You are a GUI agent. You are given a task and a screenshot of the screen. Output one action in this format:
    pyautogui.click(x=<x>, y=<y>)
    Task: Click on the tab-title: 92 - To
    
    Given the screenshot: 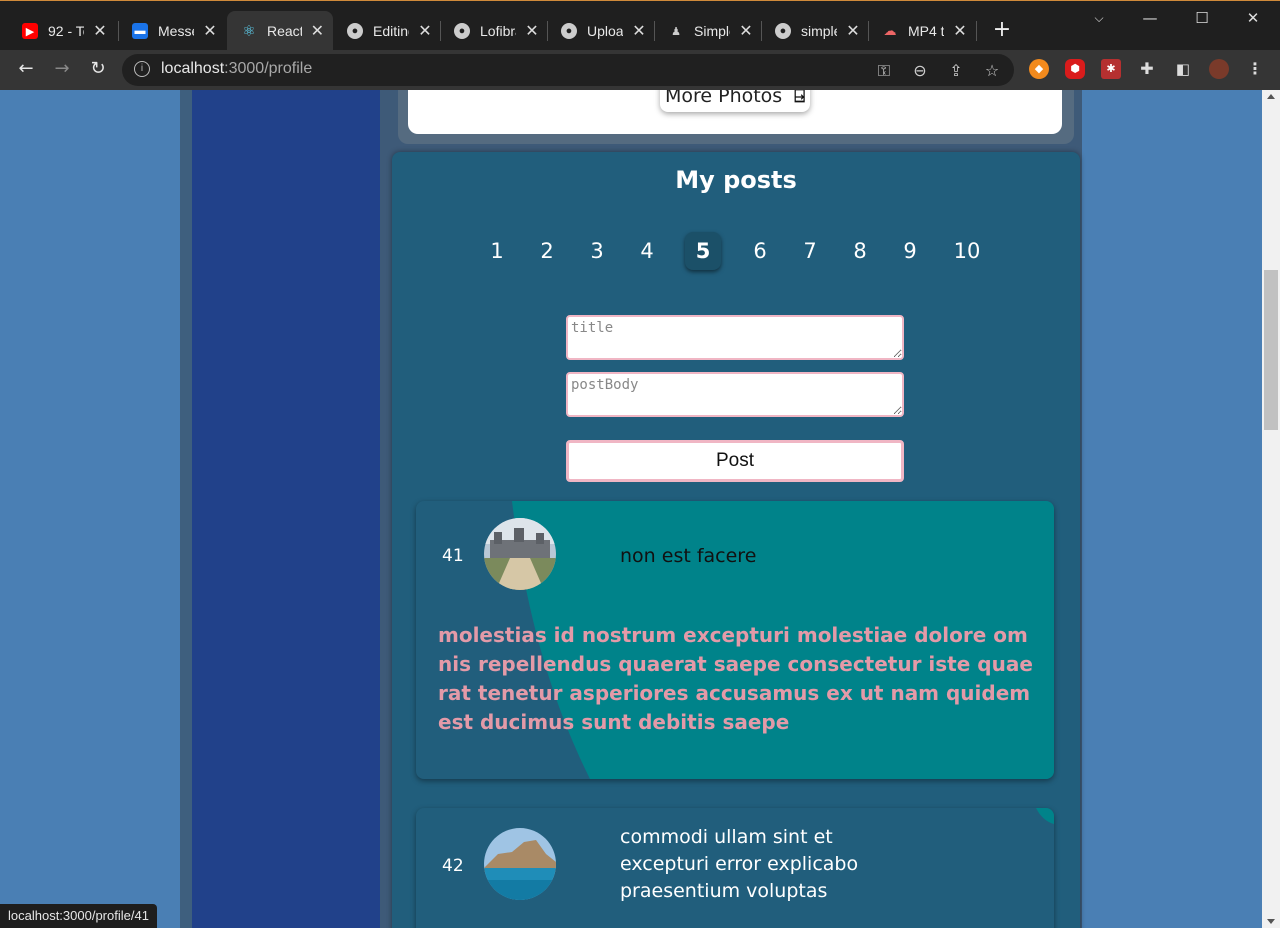 What is the action you would take?
    pyautogui.click(x=66, y=31)
    